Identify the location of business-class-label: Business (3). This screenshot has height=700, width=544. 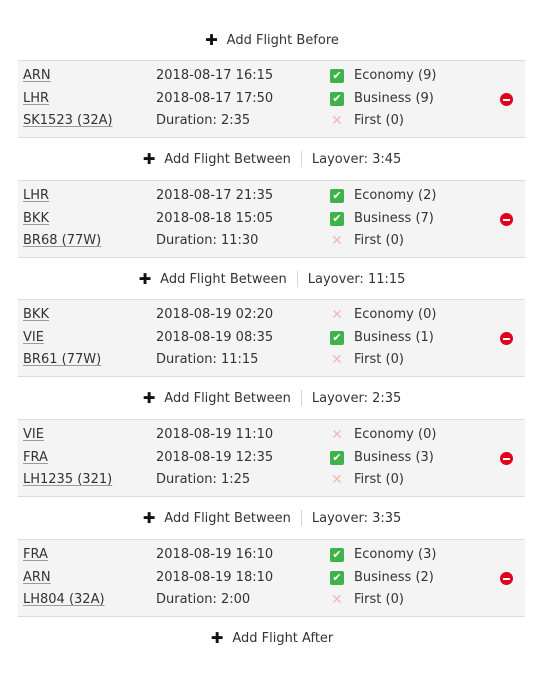
(394, 457).